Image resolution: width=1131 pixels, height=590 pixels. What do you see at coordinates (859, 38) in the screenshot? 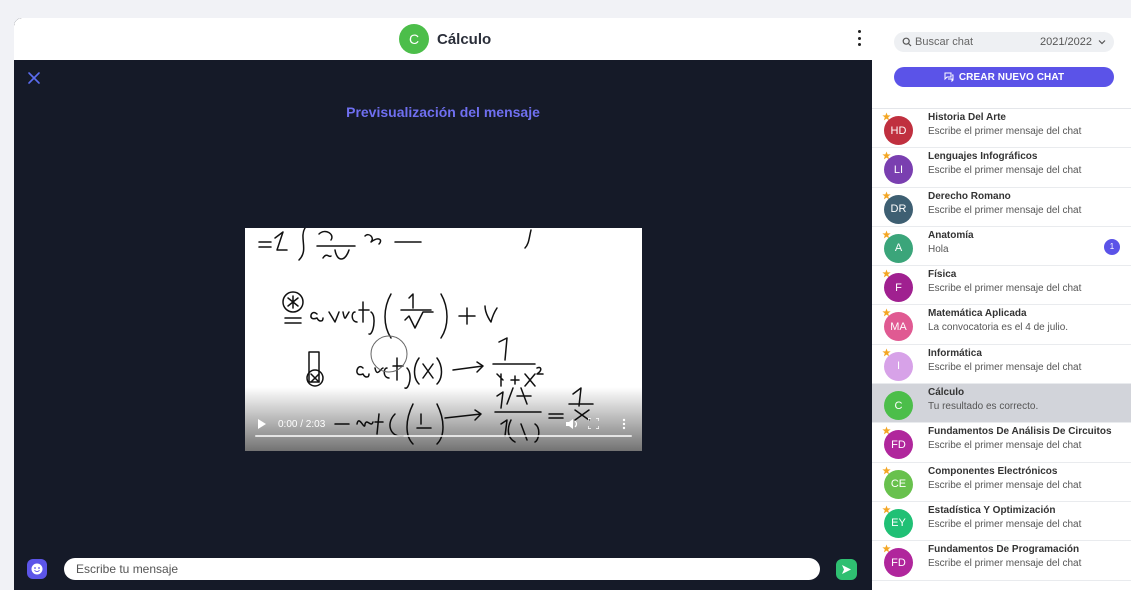
I see `more-options-icon` at bounding box center [859, 38].